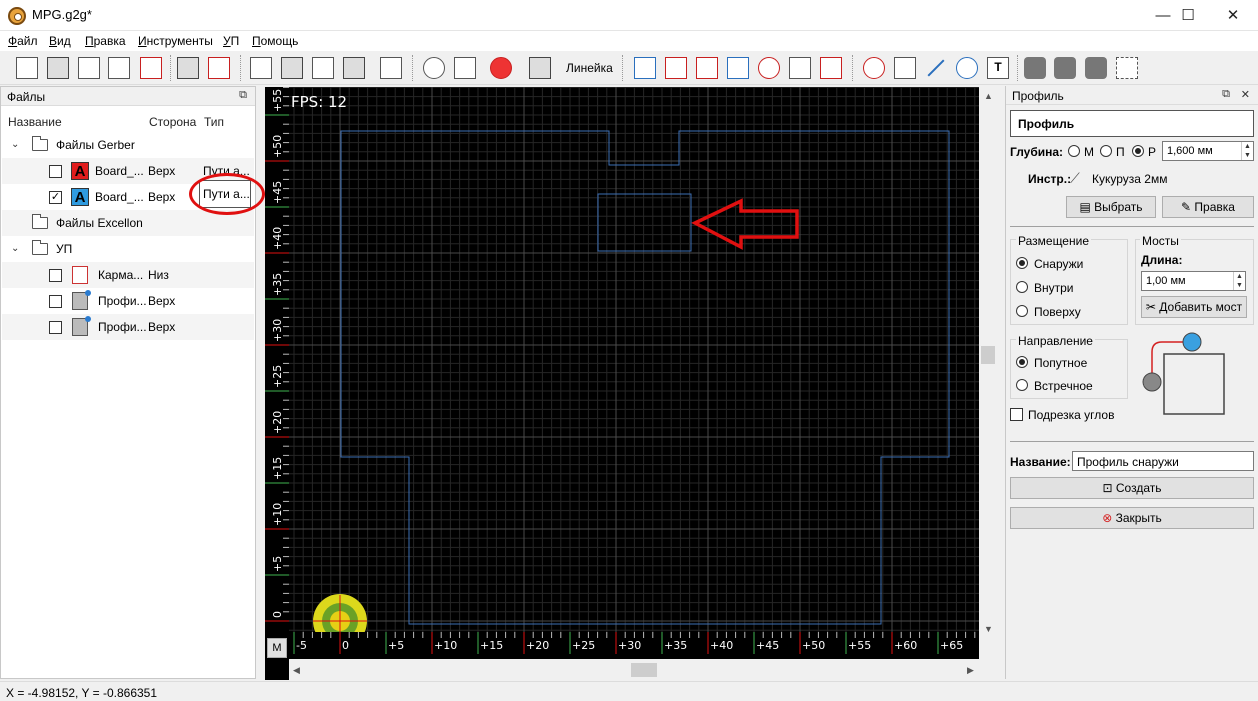 Image resolution: width=1258 pixels, height=701 pixels. I want to click on new-file-icon, so click(27, 68).